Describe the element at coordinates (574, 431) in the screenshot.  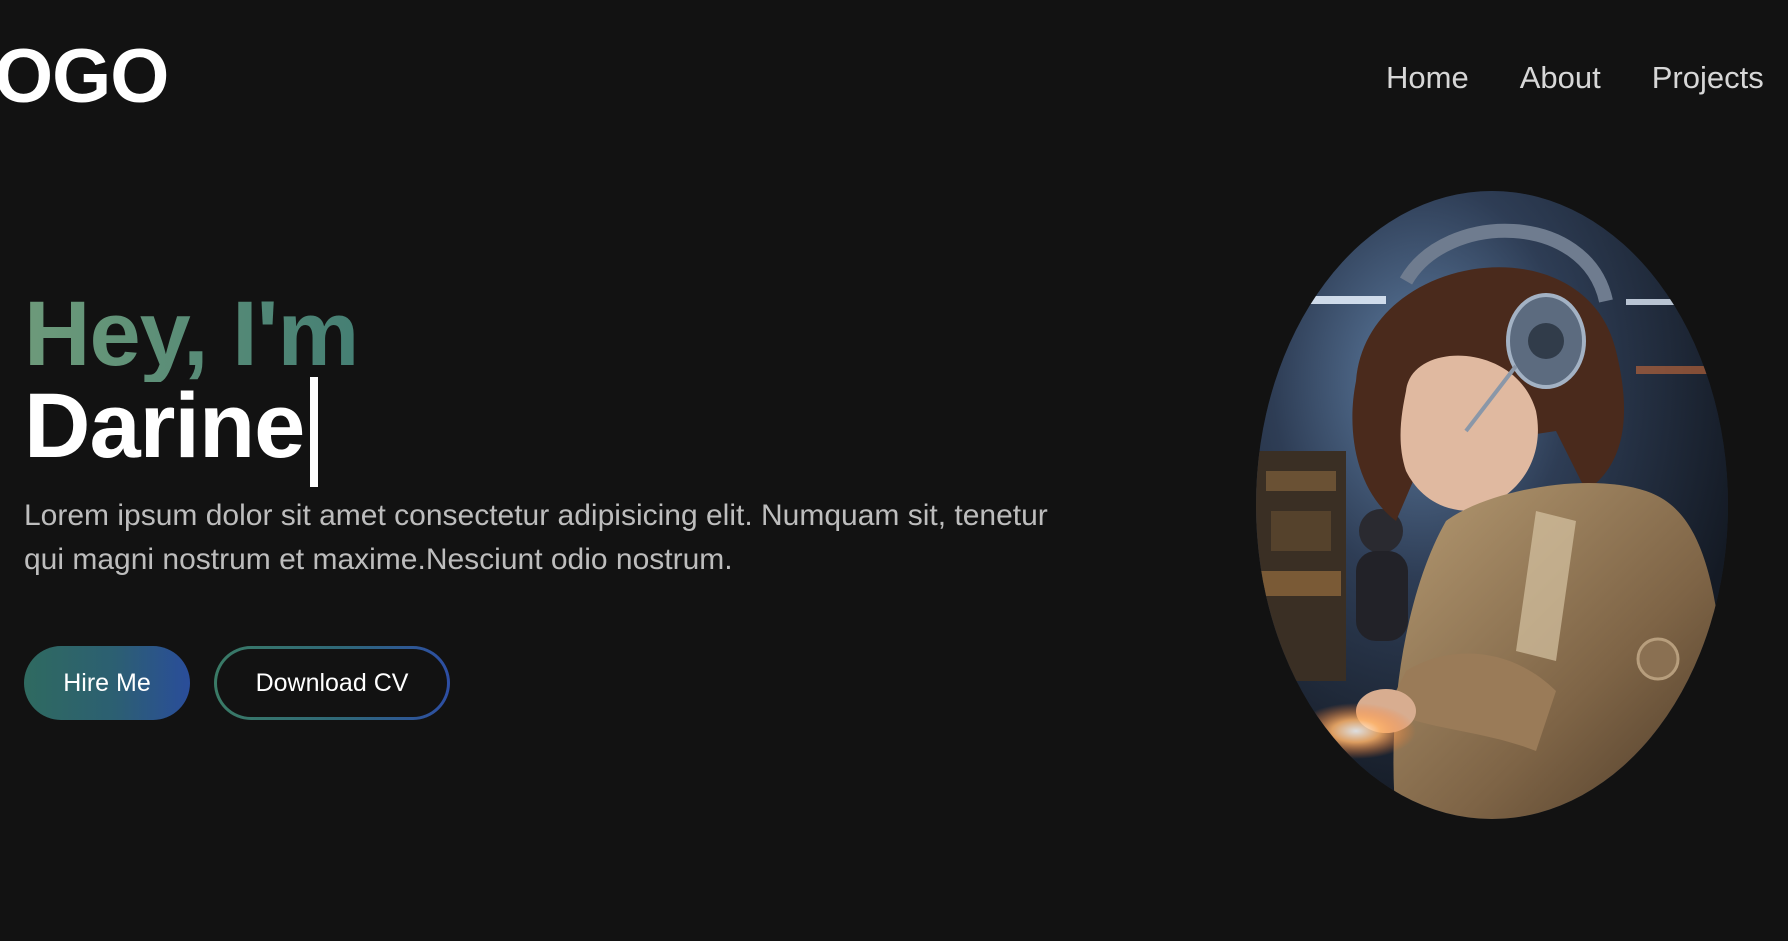
I see `hero-name-row: Darine` at that location.